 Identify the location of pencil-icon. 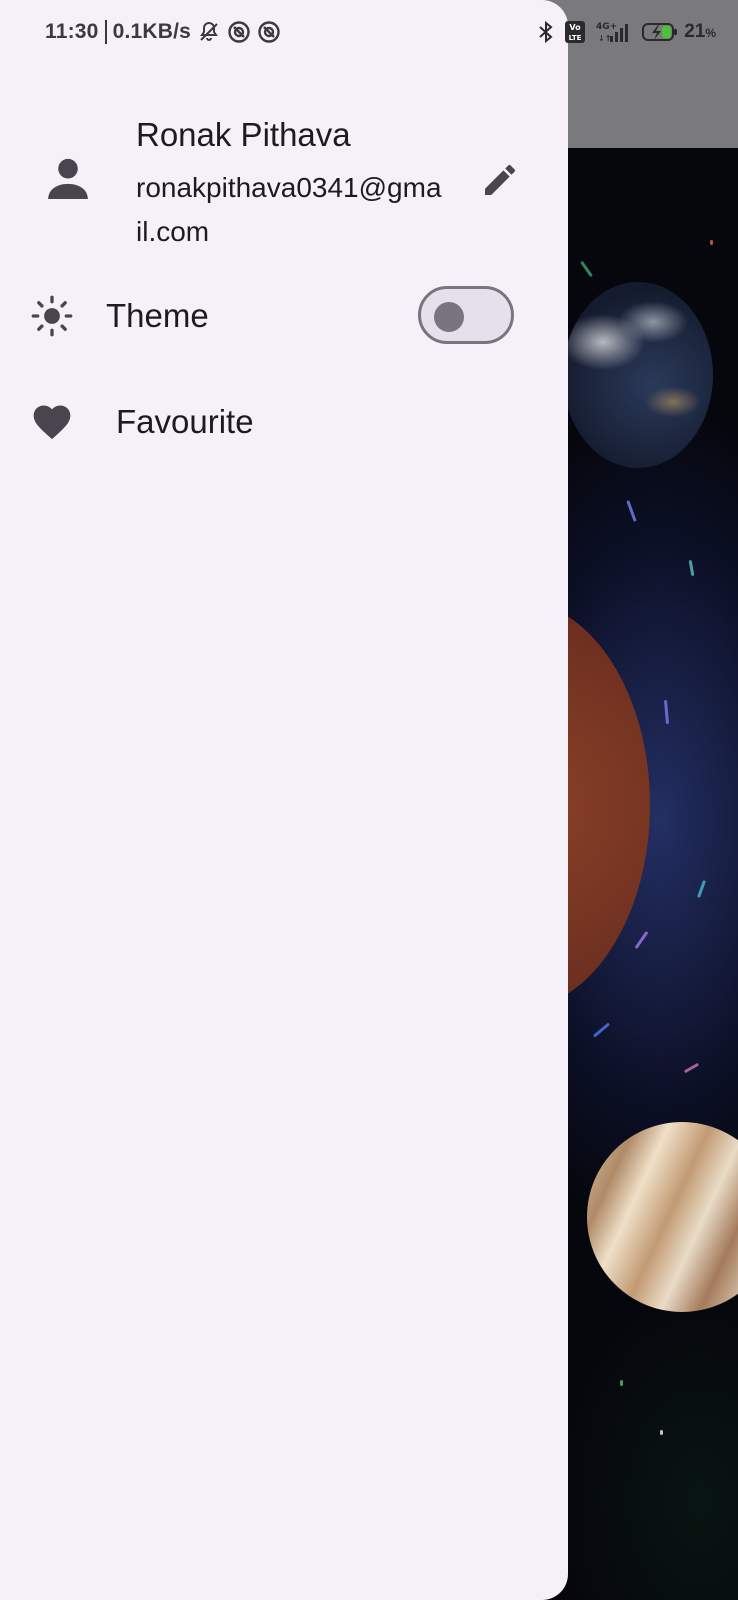
(500, 180).